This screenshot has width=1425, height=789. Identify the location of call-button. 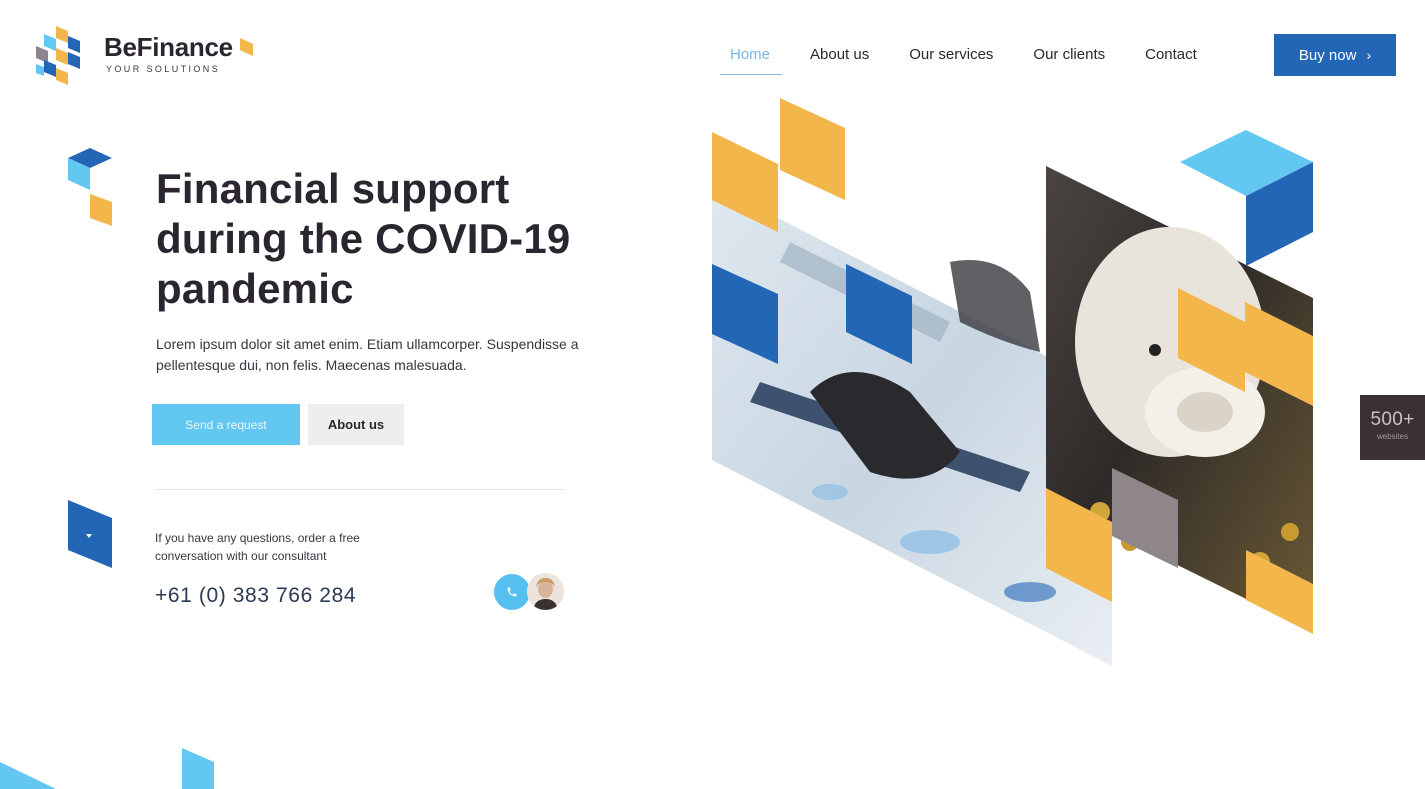
(512, 592).